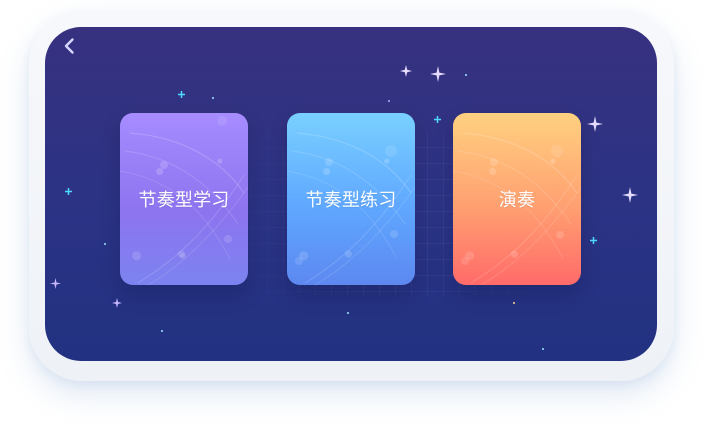  I want to click on back-chevron-icon, so click(69, 46).